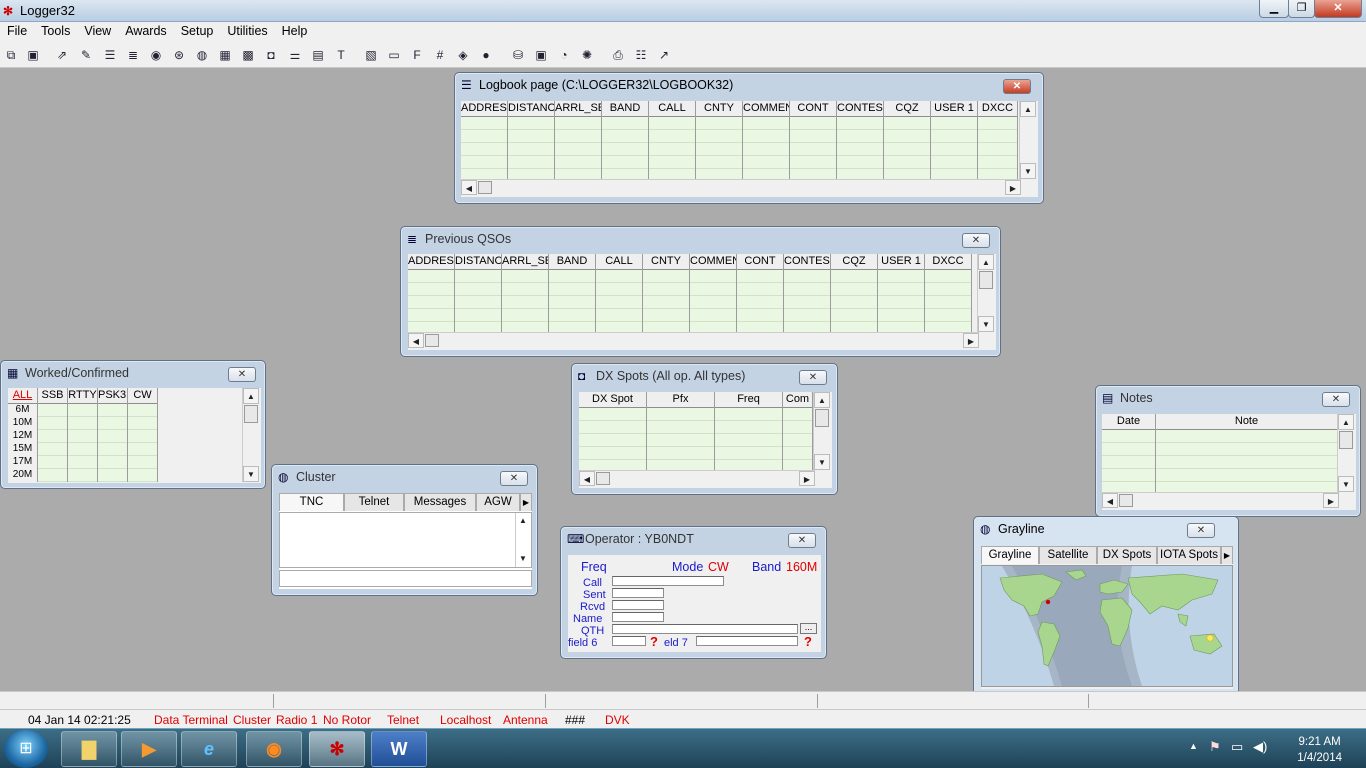  What do you see at coordinates (113, 435) in the screenshot?
I see `column: PSK31` at bounding box center [113, 435].